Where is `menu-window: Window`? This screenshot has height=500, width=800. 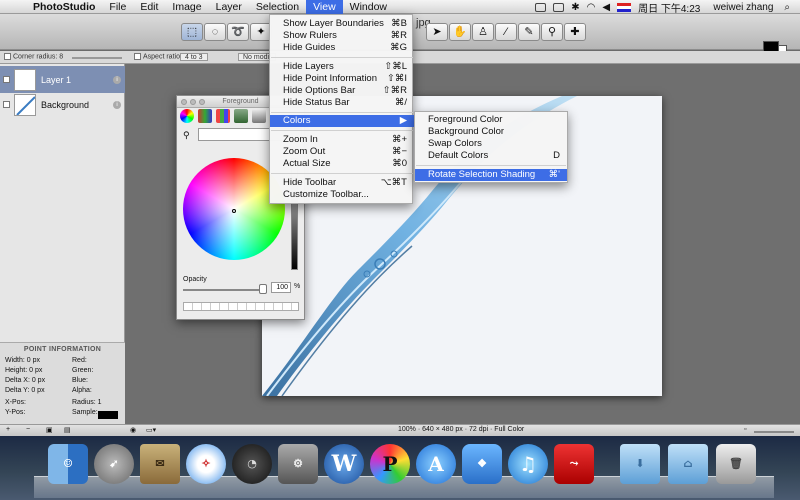 menu-window: Window is located at coordinates (368, 7).